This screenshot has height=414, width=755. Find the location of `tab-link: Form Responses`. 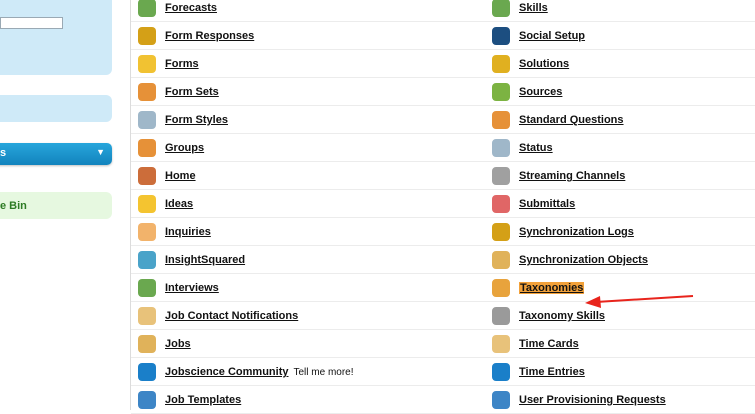

tab-link: Form Responses is located at coordinates (209, 36).